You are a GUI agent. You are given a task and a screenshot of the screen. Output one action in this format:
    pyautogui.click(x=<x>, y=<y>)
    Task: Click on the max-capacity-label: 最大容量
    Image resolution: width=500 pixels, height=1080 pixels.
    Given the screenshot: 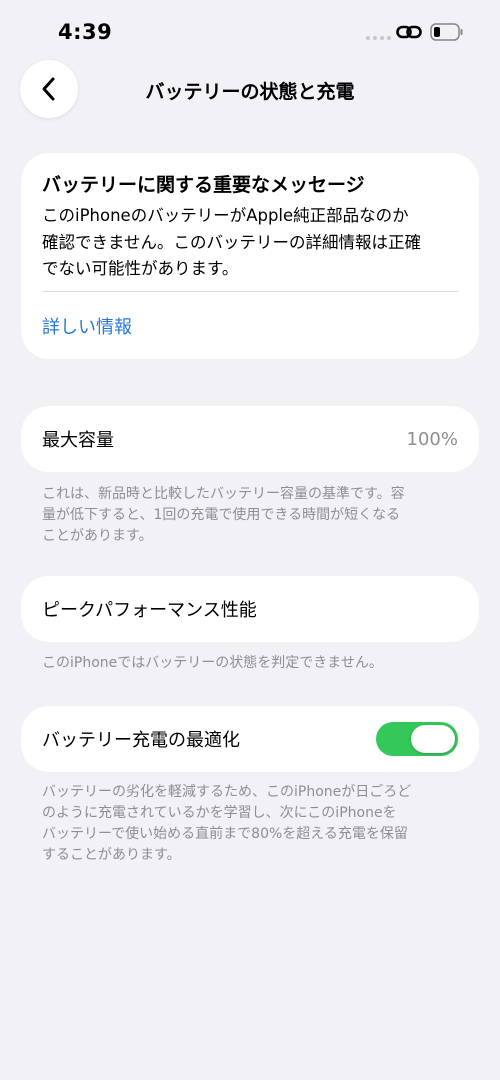 What is the action you would take?
    pyautogui.click(x=78, y=440)
    